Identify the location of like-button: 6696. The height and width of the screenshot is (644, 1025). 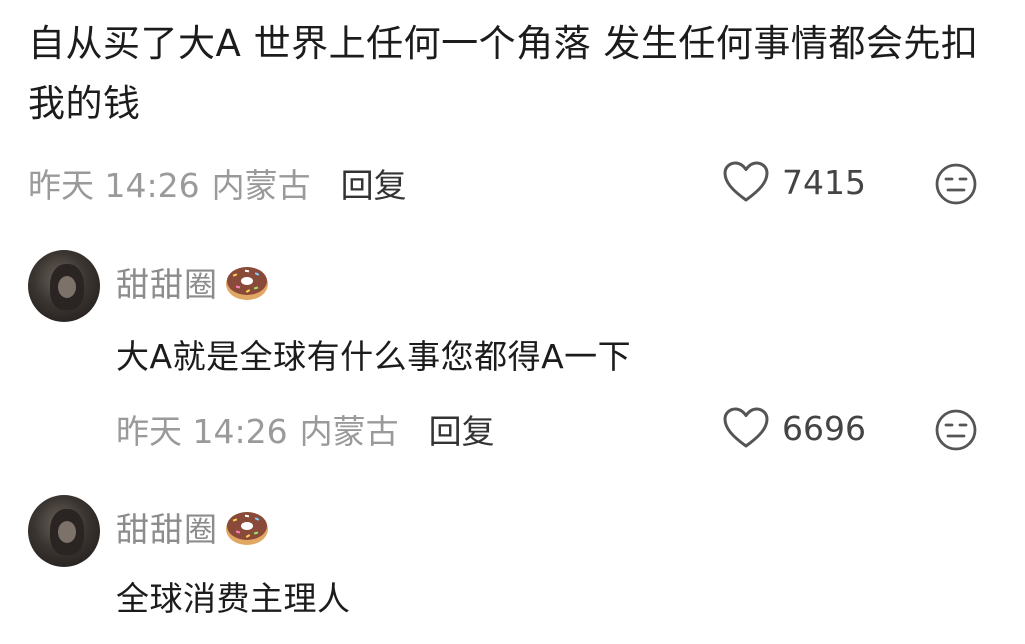
(794, 428).